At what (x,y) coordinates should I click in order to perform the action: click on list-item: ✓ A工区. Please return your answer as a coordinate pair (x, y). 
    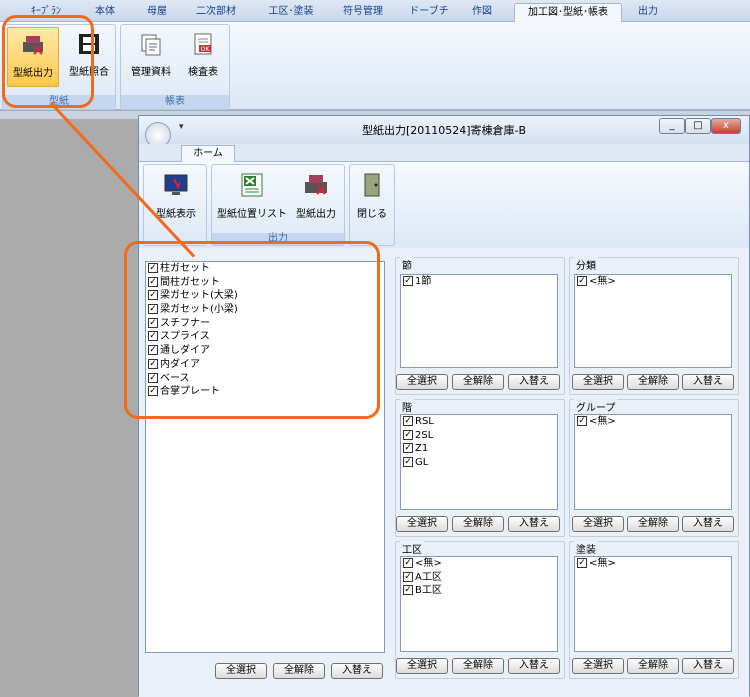
    Looking at the image, I should click on (479, 578).